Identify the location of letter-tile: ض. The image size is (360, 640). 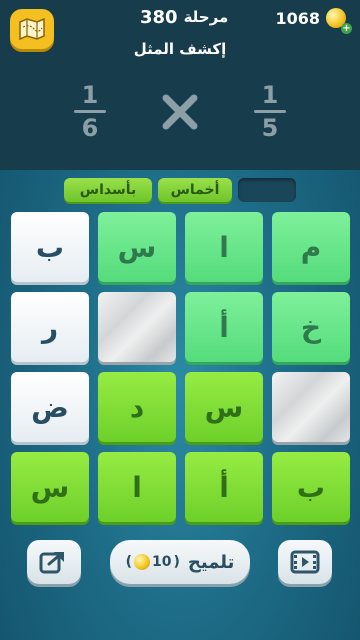
(50, 407).